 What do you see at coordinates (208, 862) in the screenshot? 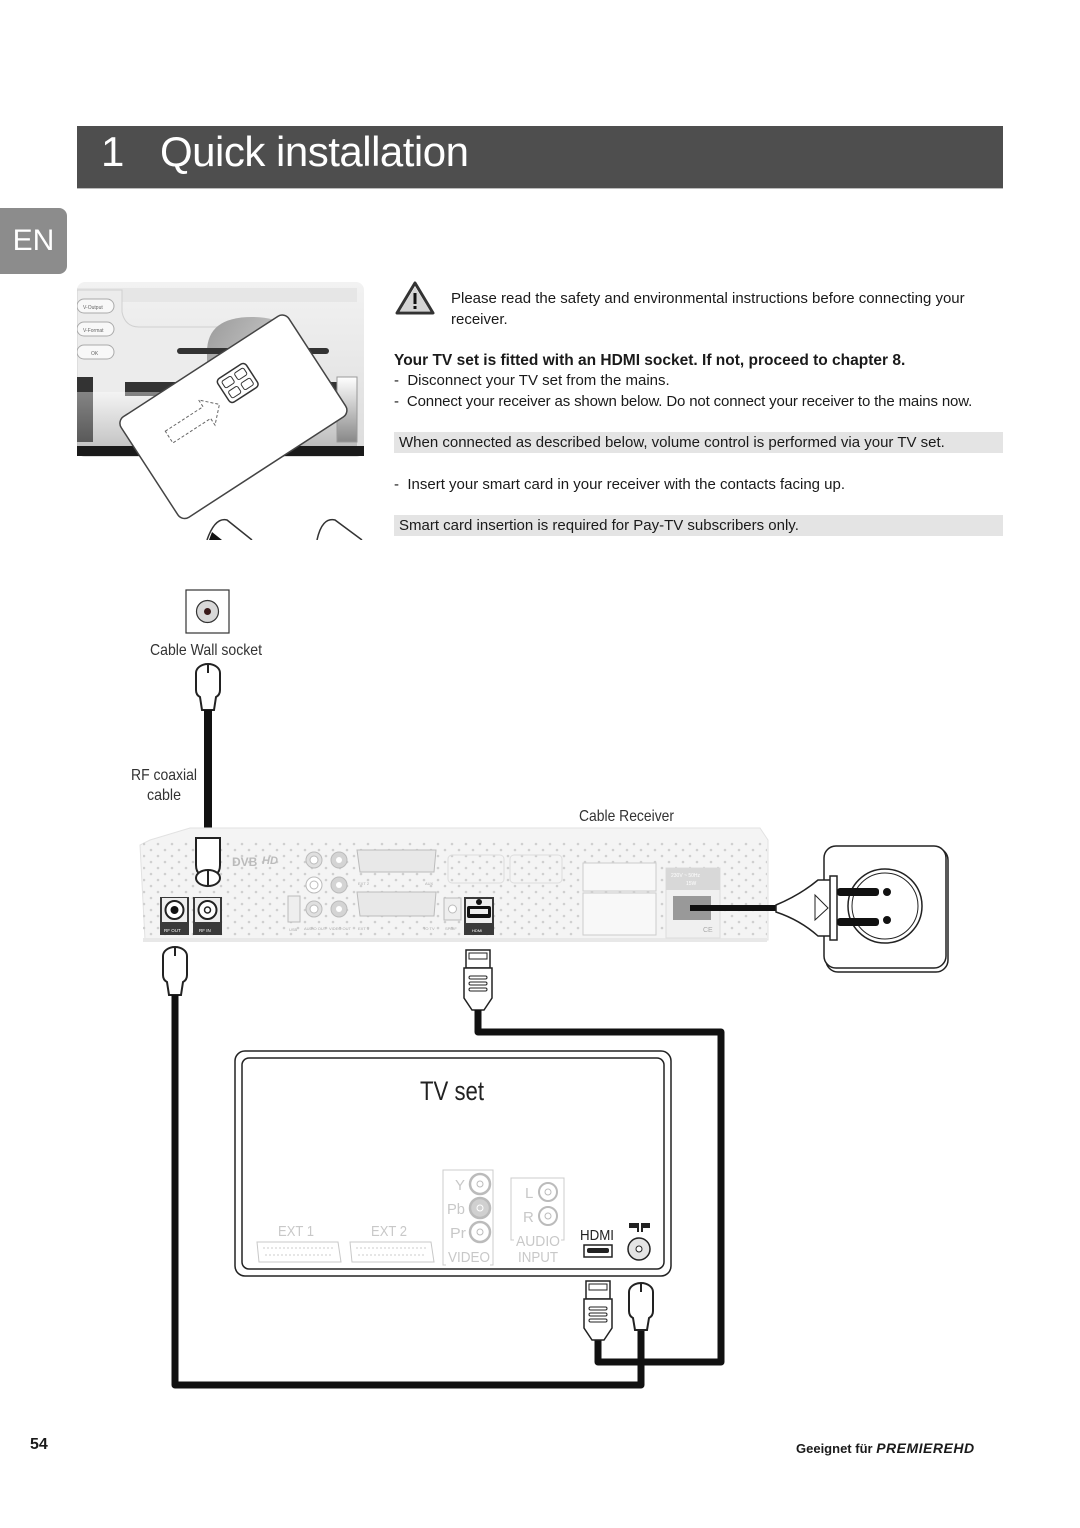
I see `coax-plug-receiver-in-icon` at bounding box center [208, 862].